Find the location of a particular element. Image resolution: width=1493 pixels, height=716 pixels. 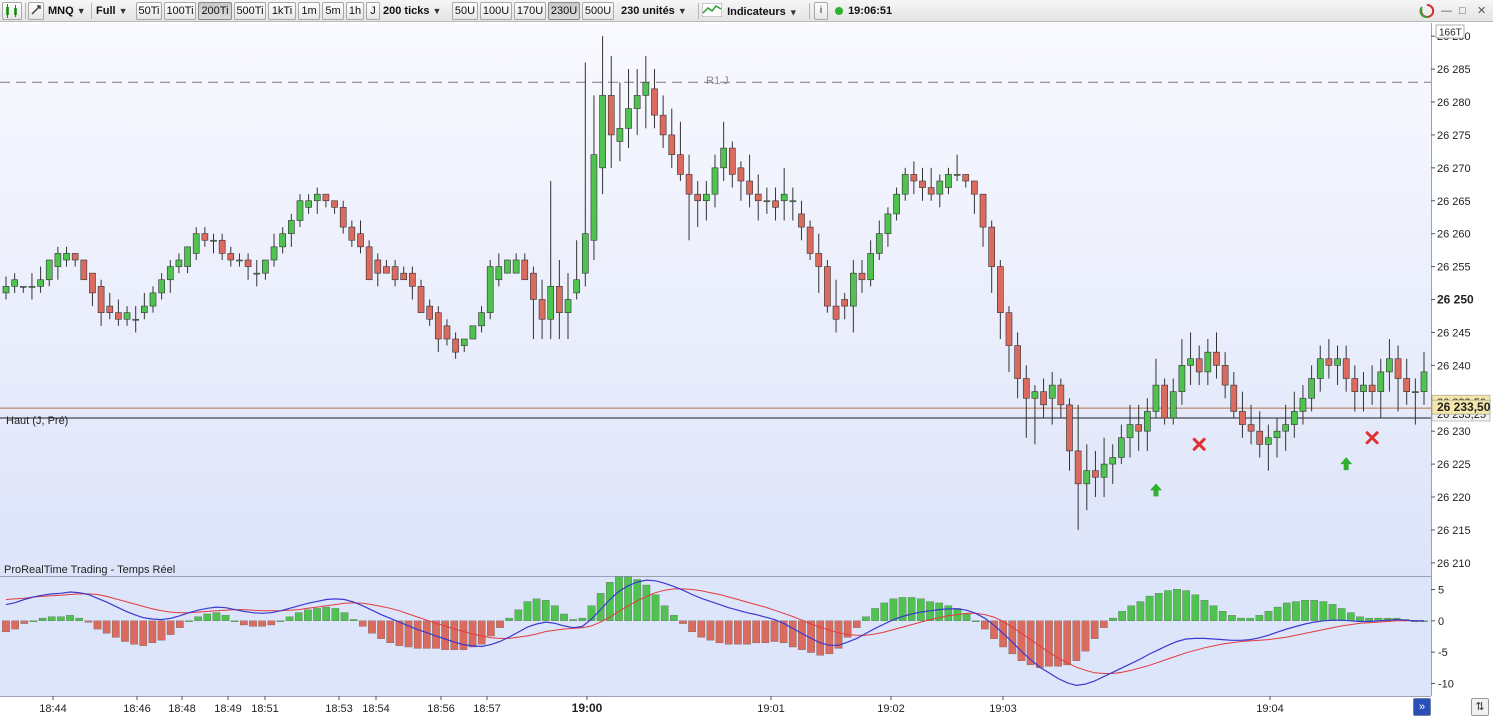

tick-button-5m: 5m is located at coordinates (333, 11).